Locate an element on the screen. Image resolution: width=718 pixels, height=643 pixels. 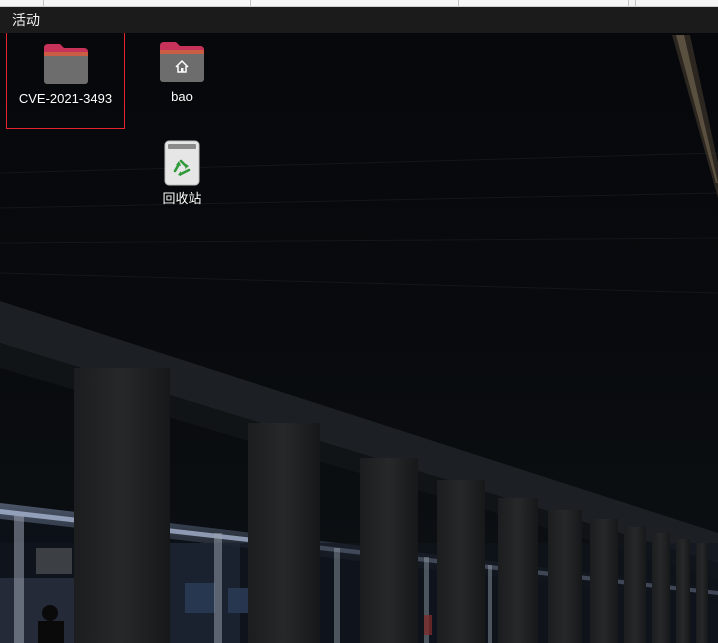
desktop-icon-label: CVE-2021-3493 is located at coordinates (65, 98).